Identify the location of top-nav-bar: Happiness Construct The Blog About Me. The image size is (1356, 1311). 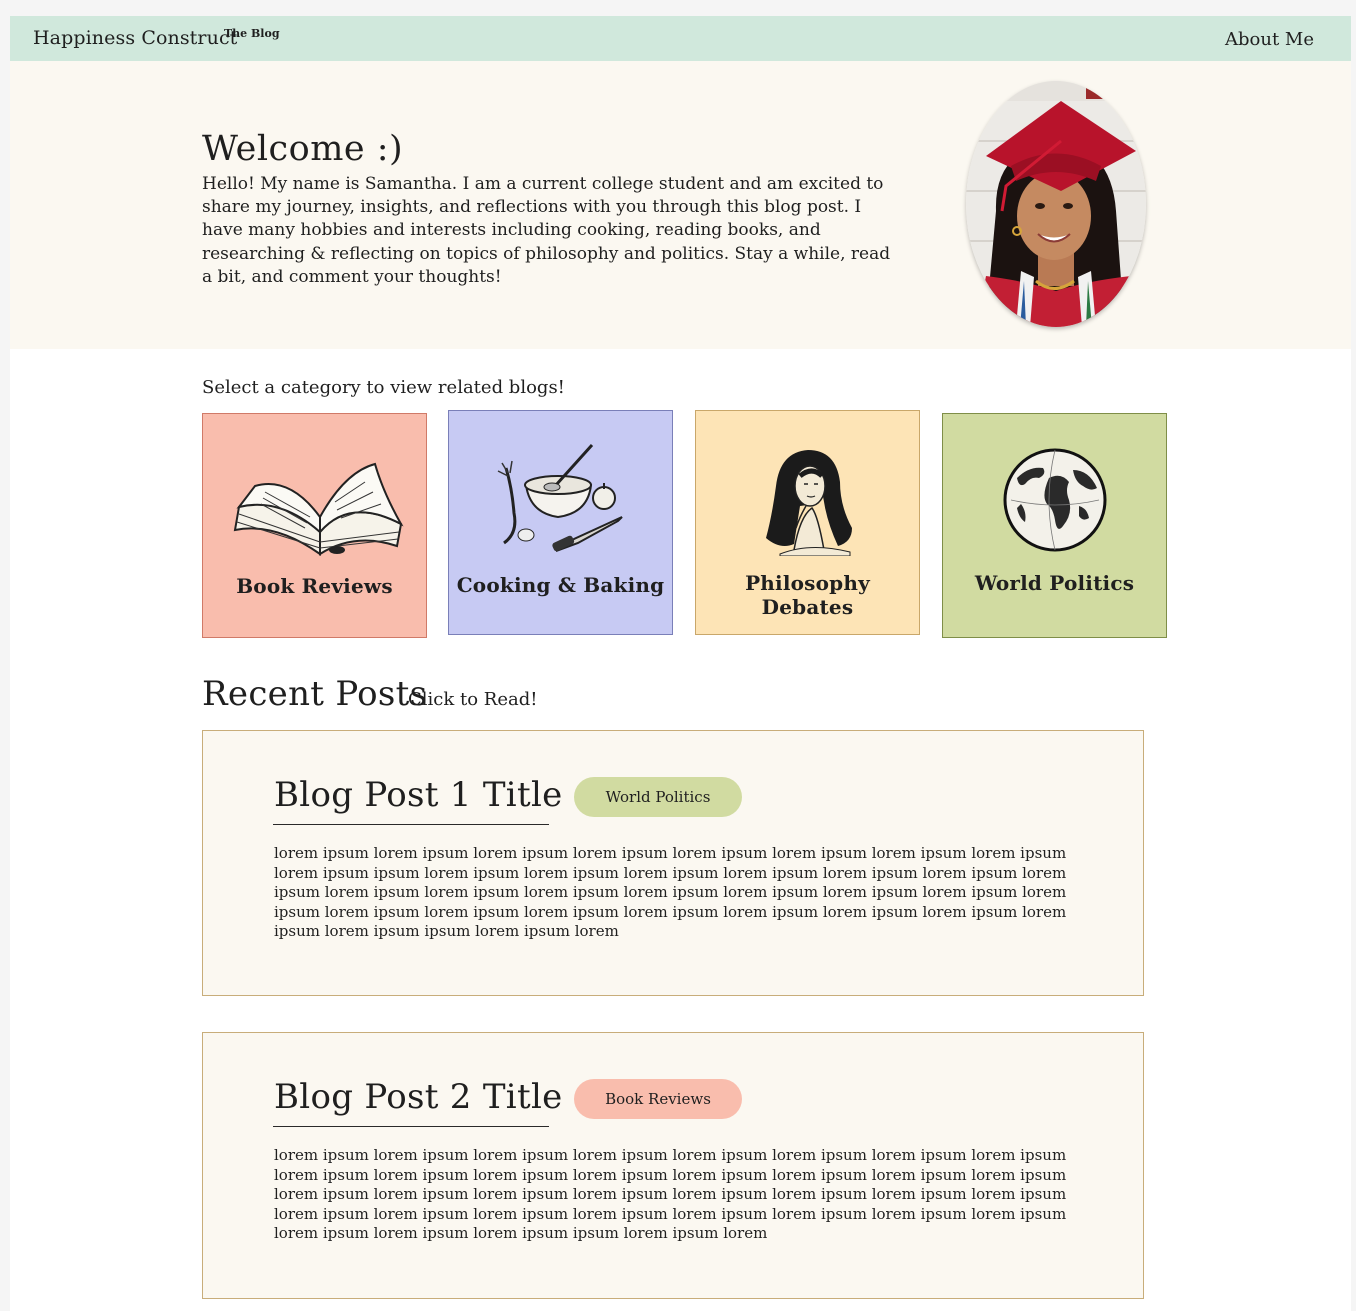
(680, 38).